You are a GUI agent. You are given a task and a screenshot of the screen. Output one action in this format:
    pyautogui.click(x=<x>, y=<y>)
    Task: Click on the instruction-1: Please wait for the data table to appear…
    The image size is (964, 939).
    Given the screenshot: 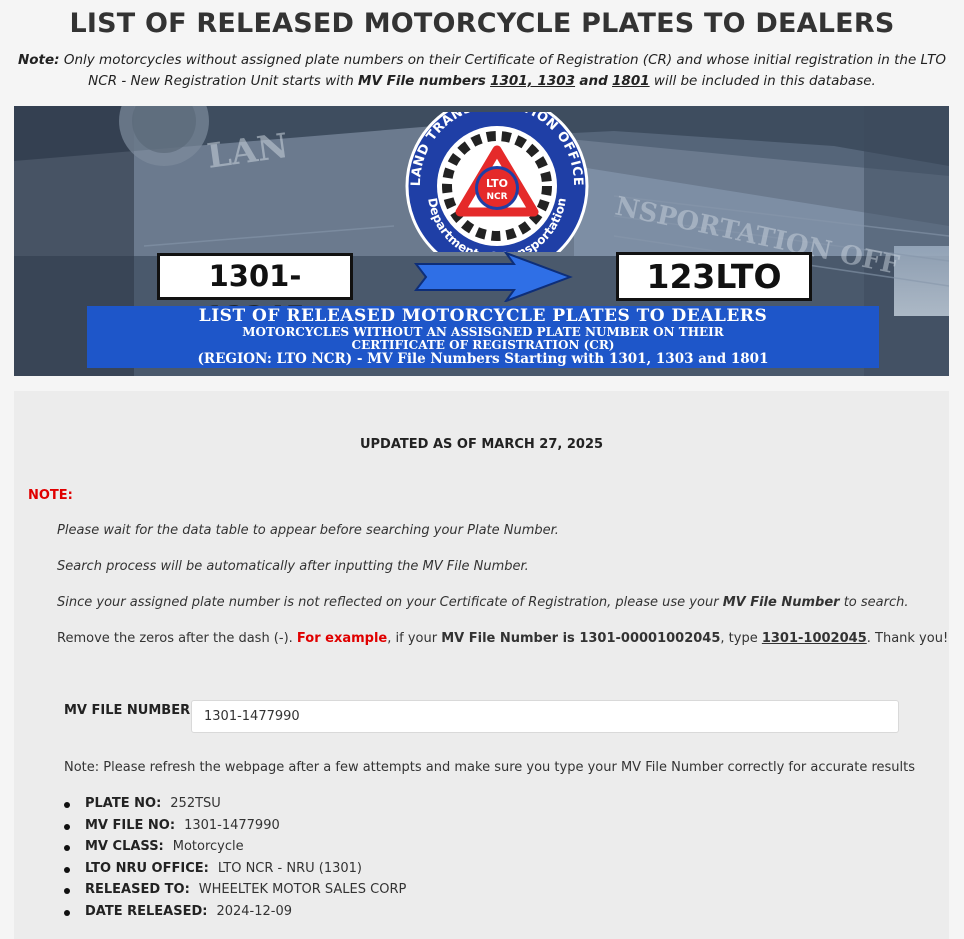 What is the action you would take?
    pyautogui.click(x=308, y=530)
    